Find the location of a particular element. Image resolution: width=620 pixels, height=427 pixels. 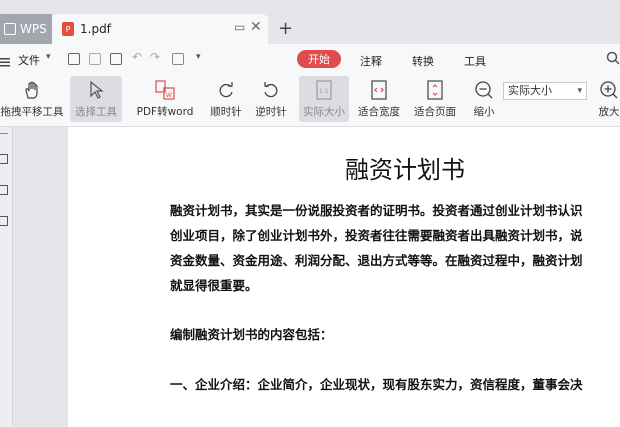

rotate-clockwise-icon is located at coordinates (226, 90).